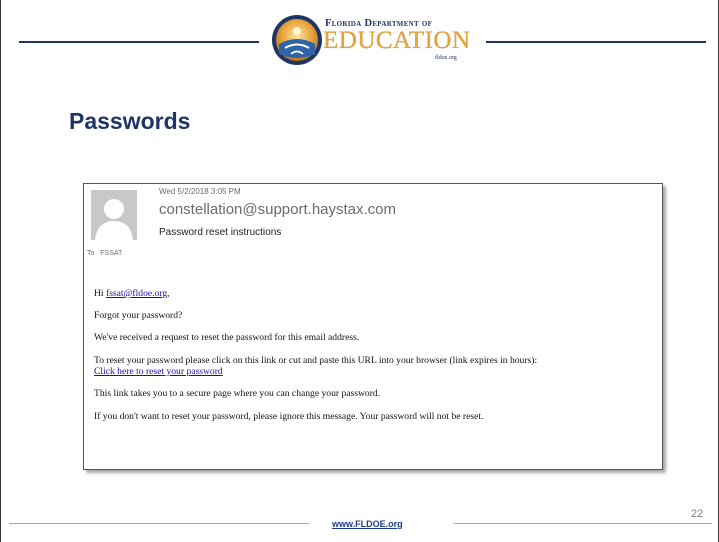  Describe the element at coordinates (596, 42) in the screenshot. I see `header-rule-right` at that location.